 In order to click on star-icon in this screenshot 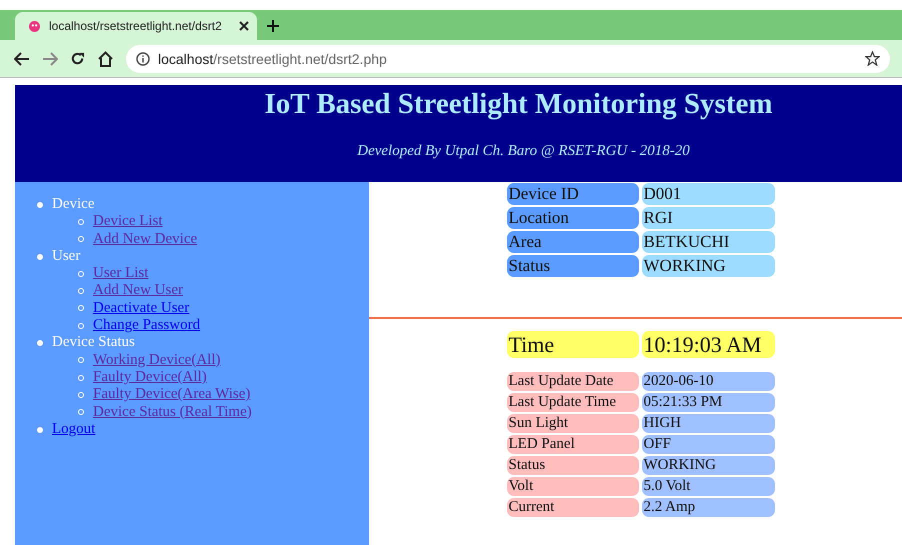, I will do `click(872, 58)`.